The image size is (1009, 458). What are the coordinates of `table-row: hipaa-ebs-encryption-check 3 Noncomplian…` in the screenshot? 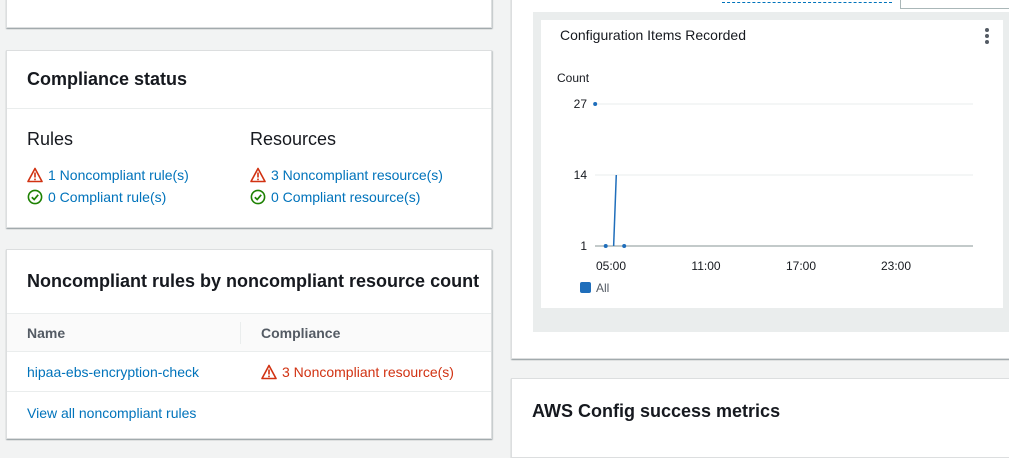 It's located at (249, 372).